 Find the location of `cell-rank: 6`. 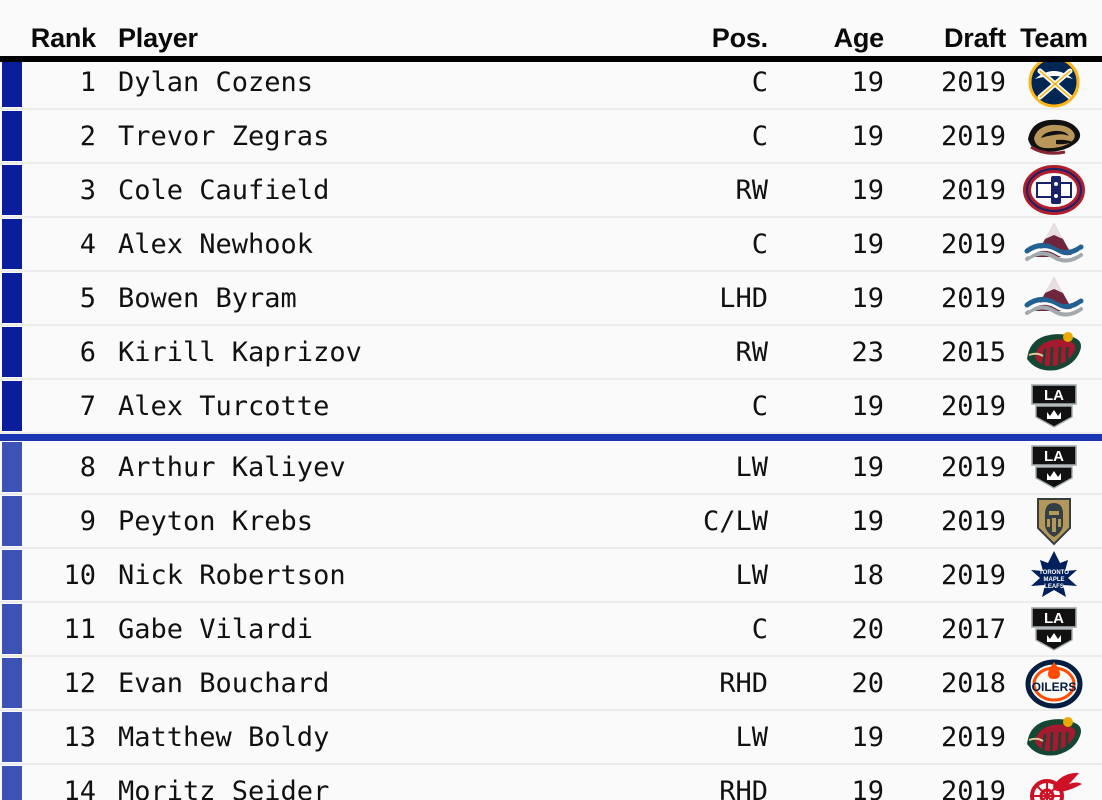

cell-rank: 6 is located at coordinates (87, 352).